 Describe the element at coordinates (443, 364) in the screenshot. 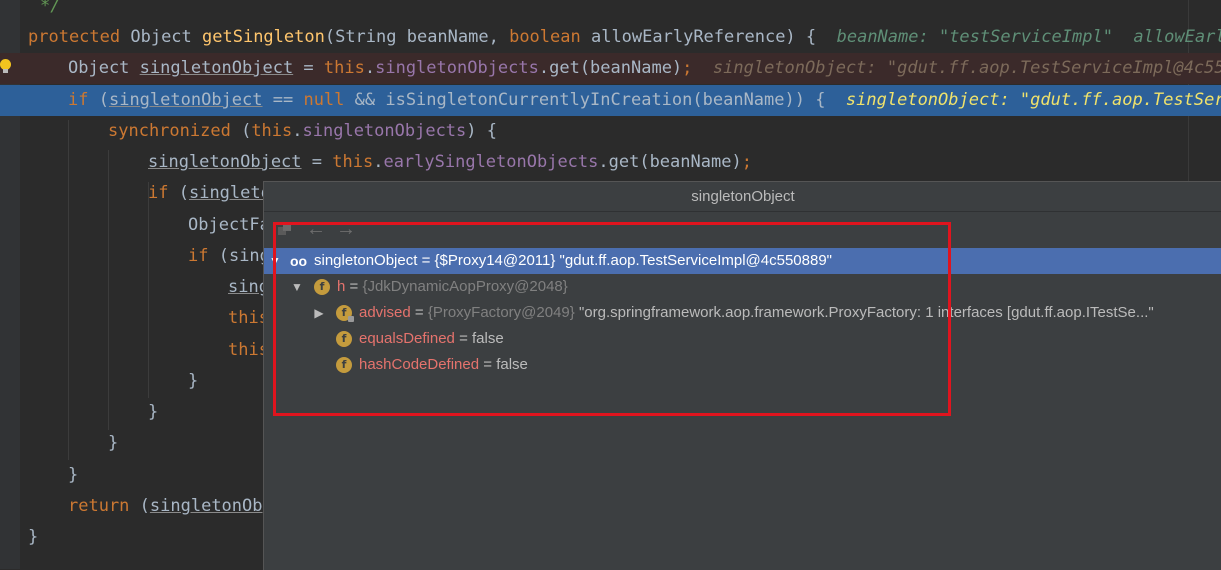

I see `tree-row-text: hashCodeDefined = false` at that location.